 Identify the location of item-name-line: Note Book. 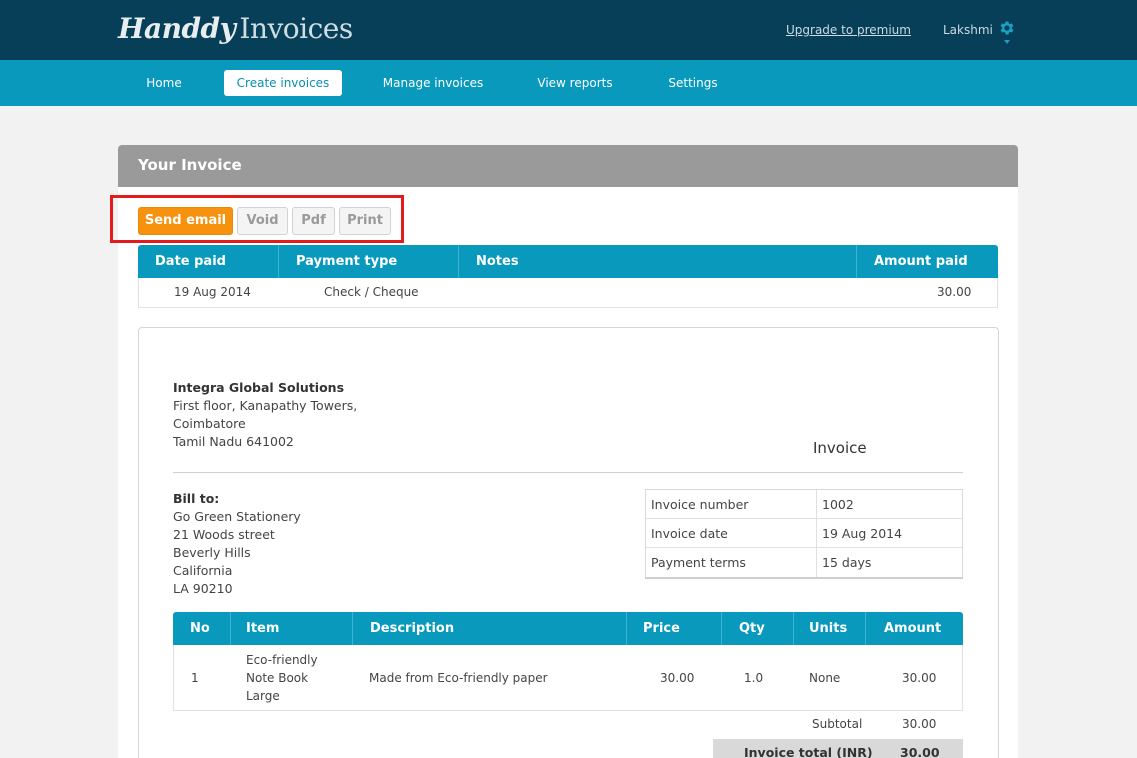
(277, 678).